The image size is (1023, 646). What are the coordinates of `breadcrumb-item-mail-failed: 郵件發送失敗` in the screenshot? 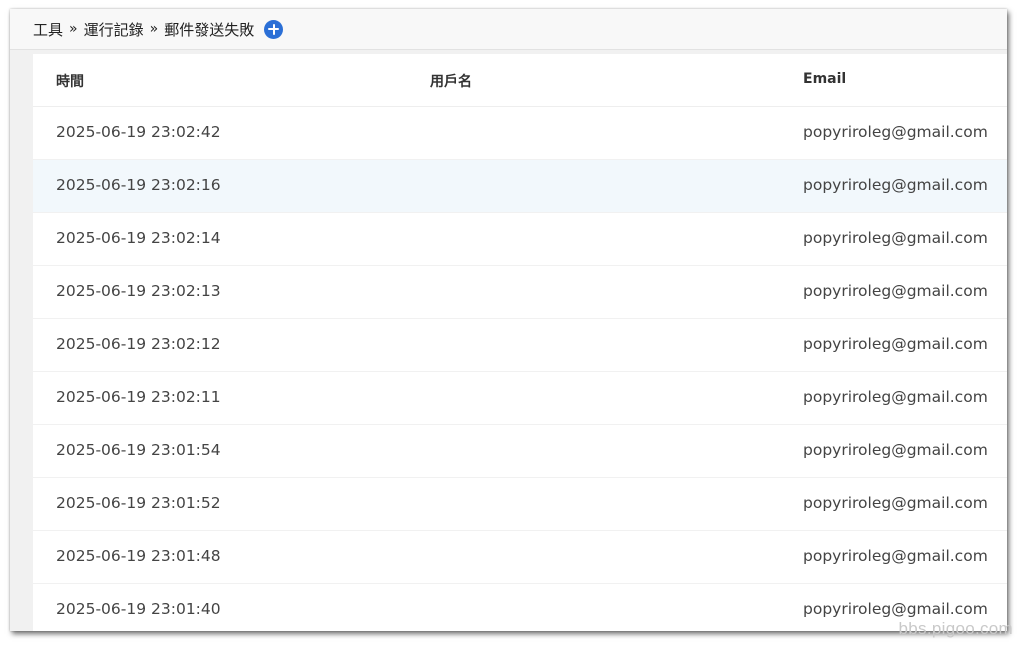 It's located at (209, 29).